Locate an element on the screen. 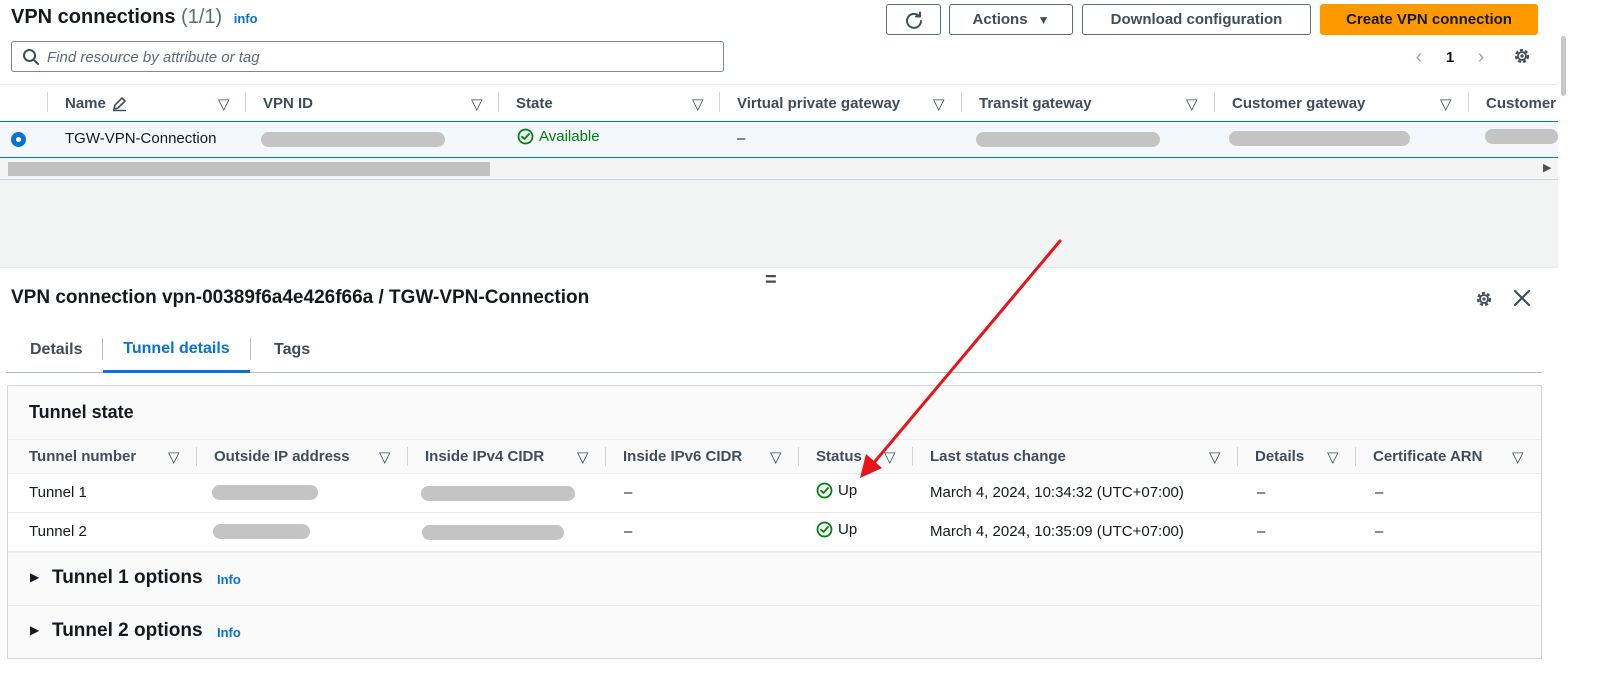  vpn-name-cell: TGW-VPN-Connection is located at coordinates (141, 138).